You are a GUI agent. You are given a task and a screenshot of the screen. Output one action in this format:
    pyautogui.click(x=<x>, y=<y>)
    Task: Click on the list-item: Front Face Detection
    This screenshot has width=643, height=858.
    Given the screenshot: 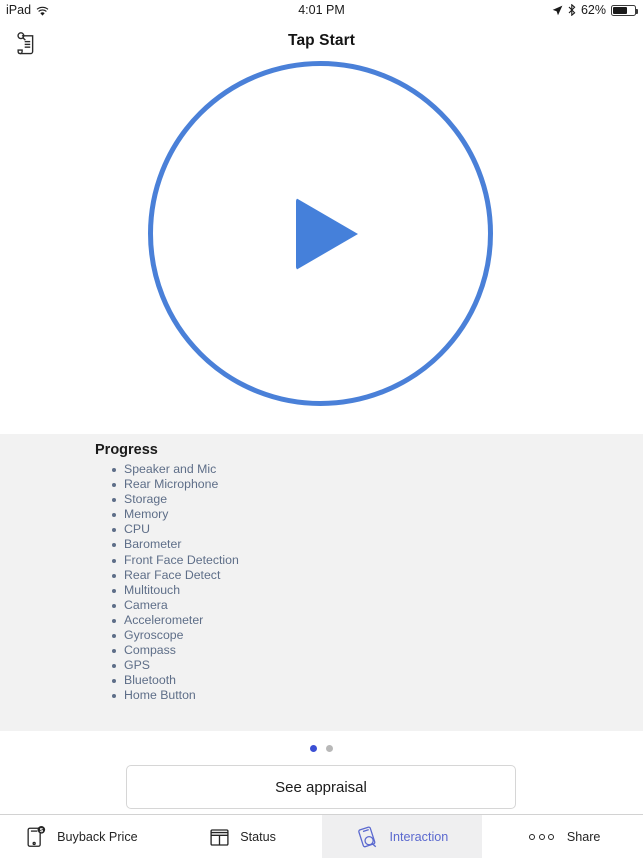 What is the action you would take?
    pyautogui.click(x=175, y=560)
    